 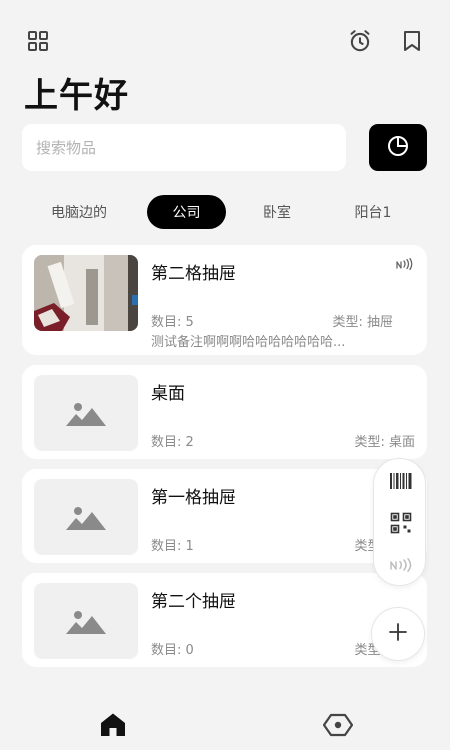 I want to click on location-tabs: 电脑边的 公司 卧室 阳台1, so click(x=225, y=212).